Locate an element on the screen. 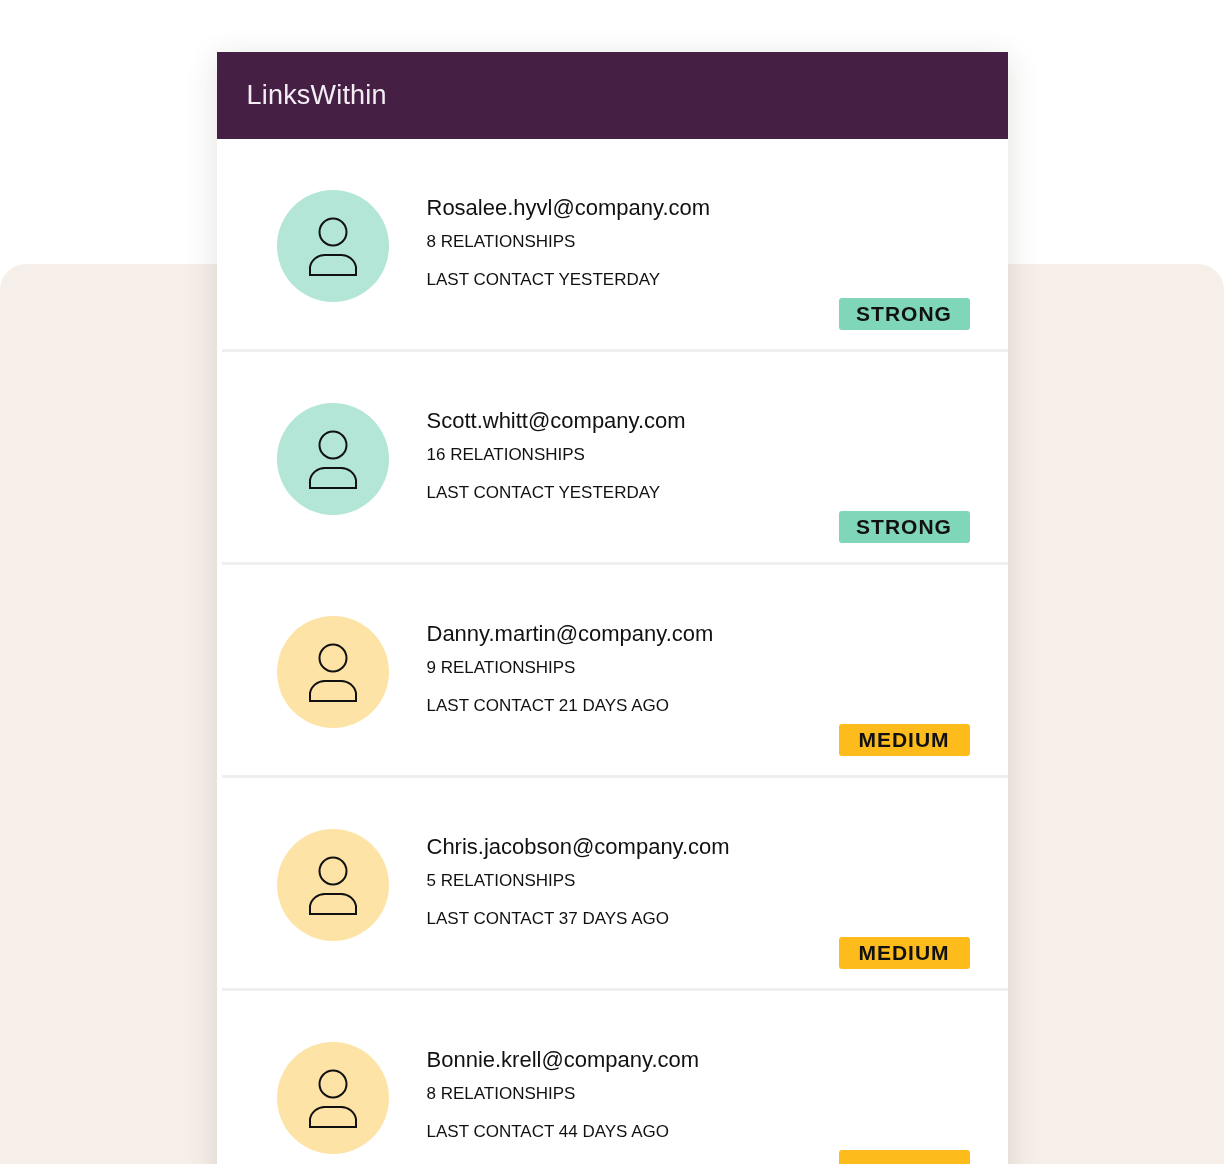  contact-email: Chris.jacobson@company.com is located at coordinates (578, 847).